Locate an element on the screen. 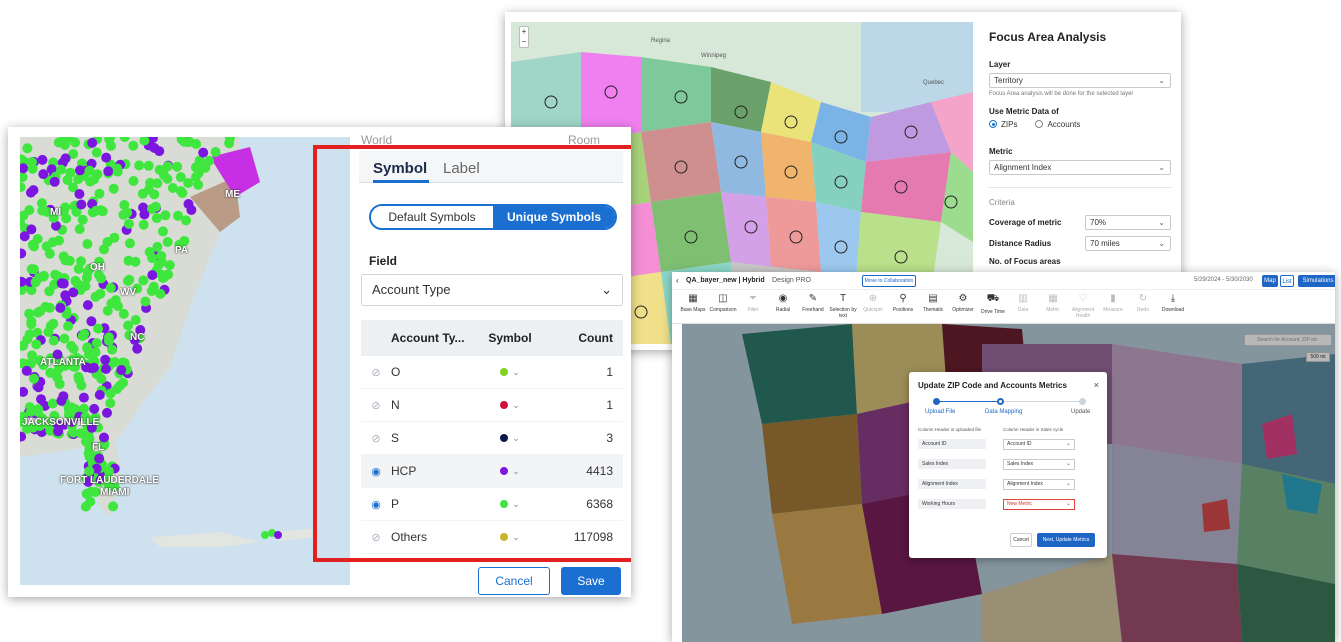 The height and width of the screenshot is (642, 1341). close-icon: × is located at coordinates (1096, 385).